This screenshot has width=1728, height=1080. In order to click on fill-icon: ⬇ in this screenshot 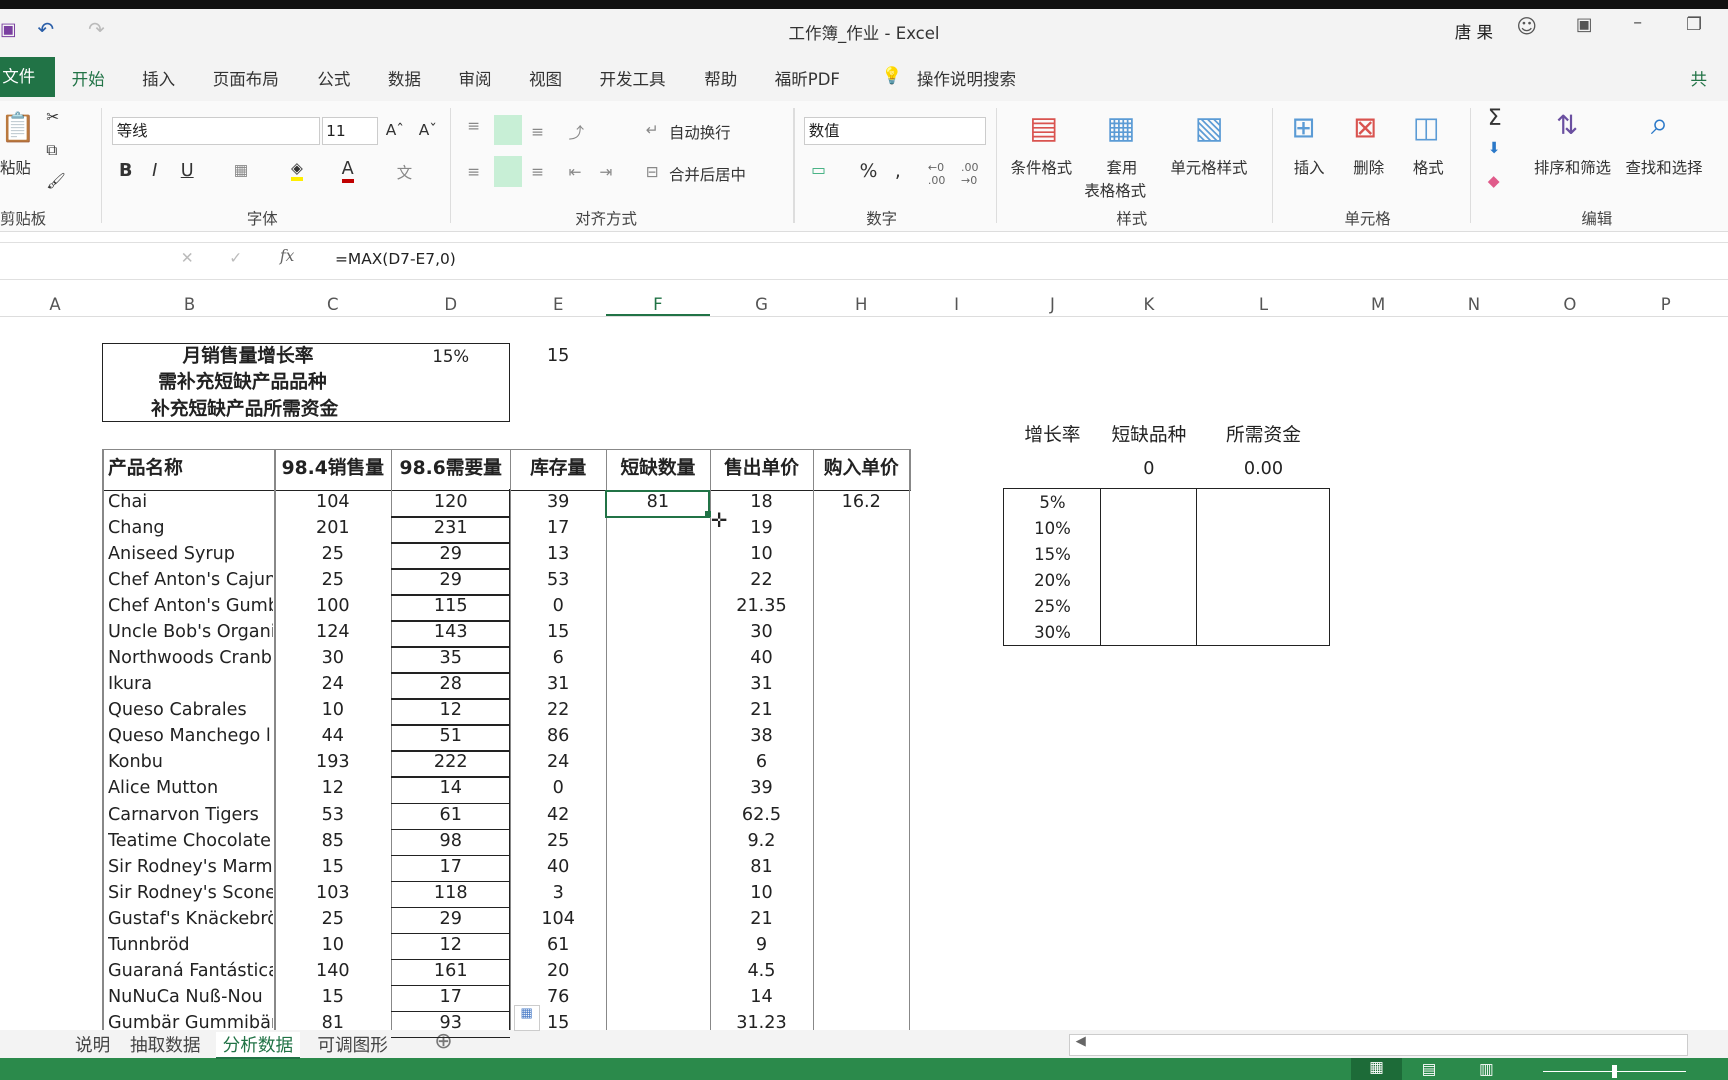, I will do `click(1494, 148)`.